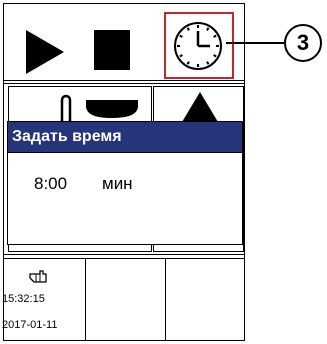  What do you see at coordinates (125, 137) in the screenshot?
I see `dialog-title: Задать время` at bounding box center [125, 137].